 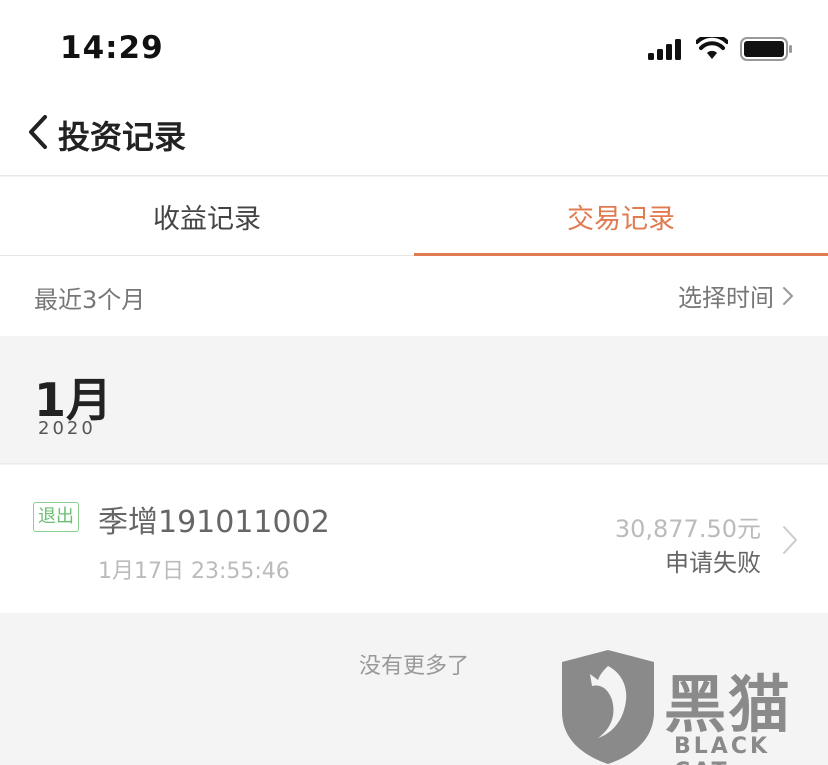 What do you see at coordinates (666, 51) in the screenshot?
I see `cellular-signal-icon` at bounding box center [666, 51].